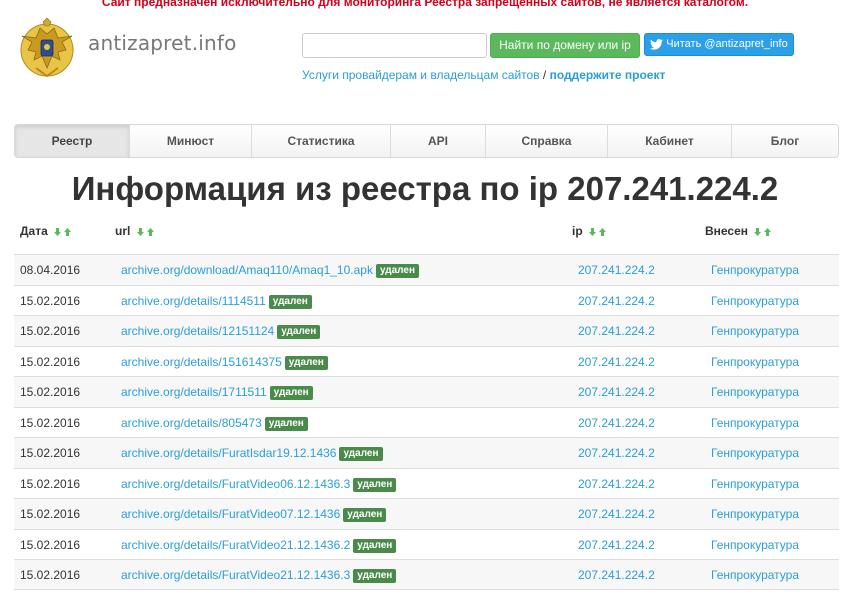 Image resolution: width=850 pixels, height=594 pixels. I want to click on row-url-link: archive.org/details/805473, so click(191, 423).